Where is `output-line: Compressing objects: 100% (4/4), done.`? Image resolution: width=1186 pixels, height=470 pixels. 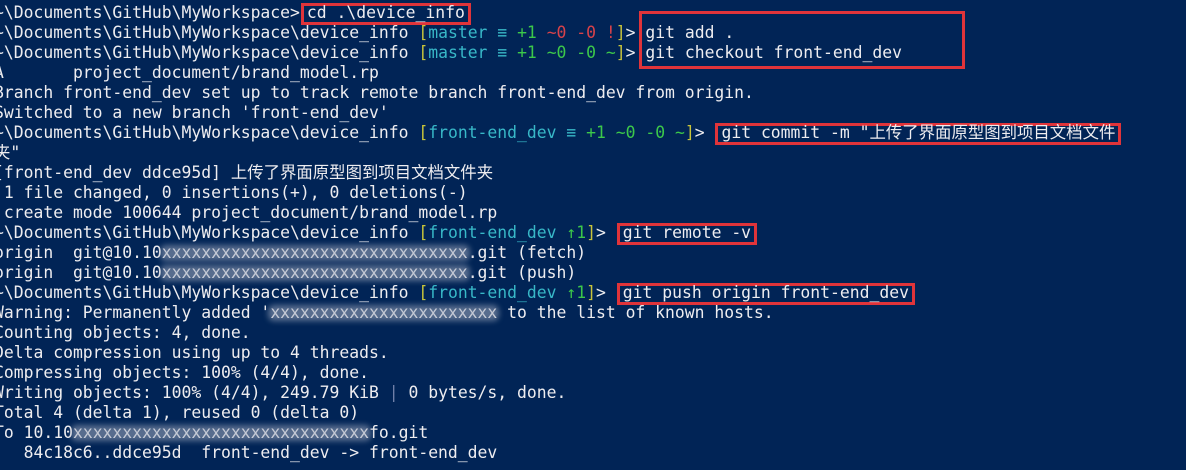 output-line: Compressing objects: 100% (4/4), done. is located at coordinates (184, 372).